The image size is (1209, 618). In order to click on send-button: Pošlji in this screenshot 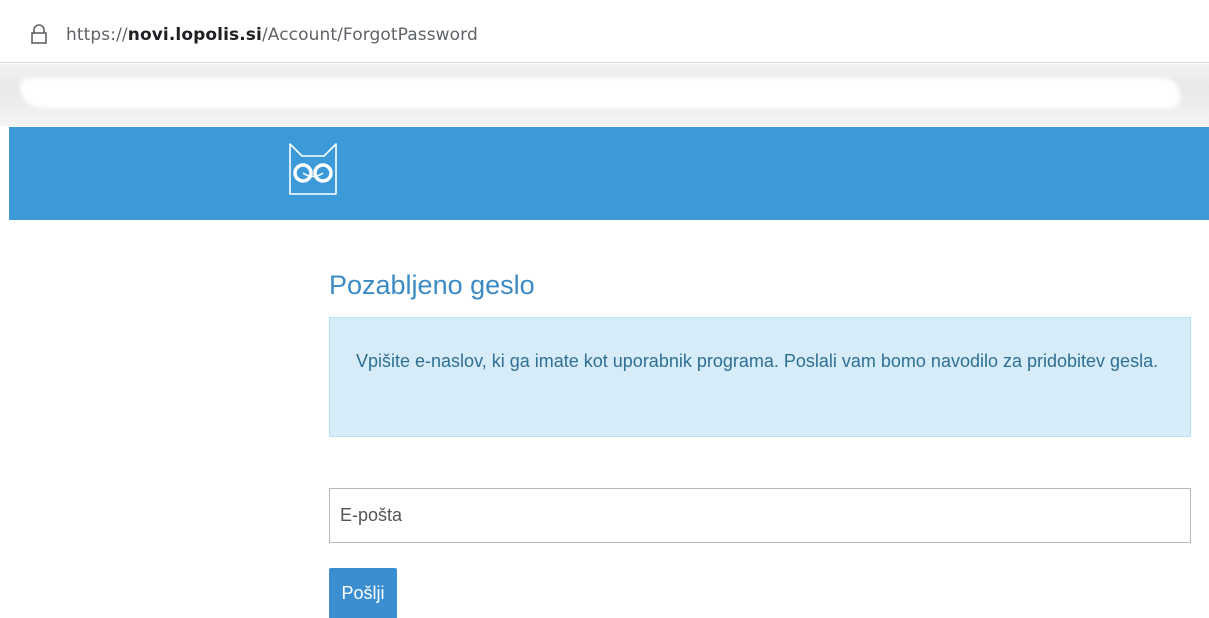, I will do `click(363, 593)`.